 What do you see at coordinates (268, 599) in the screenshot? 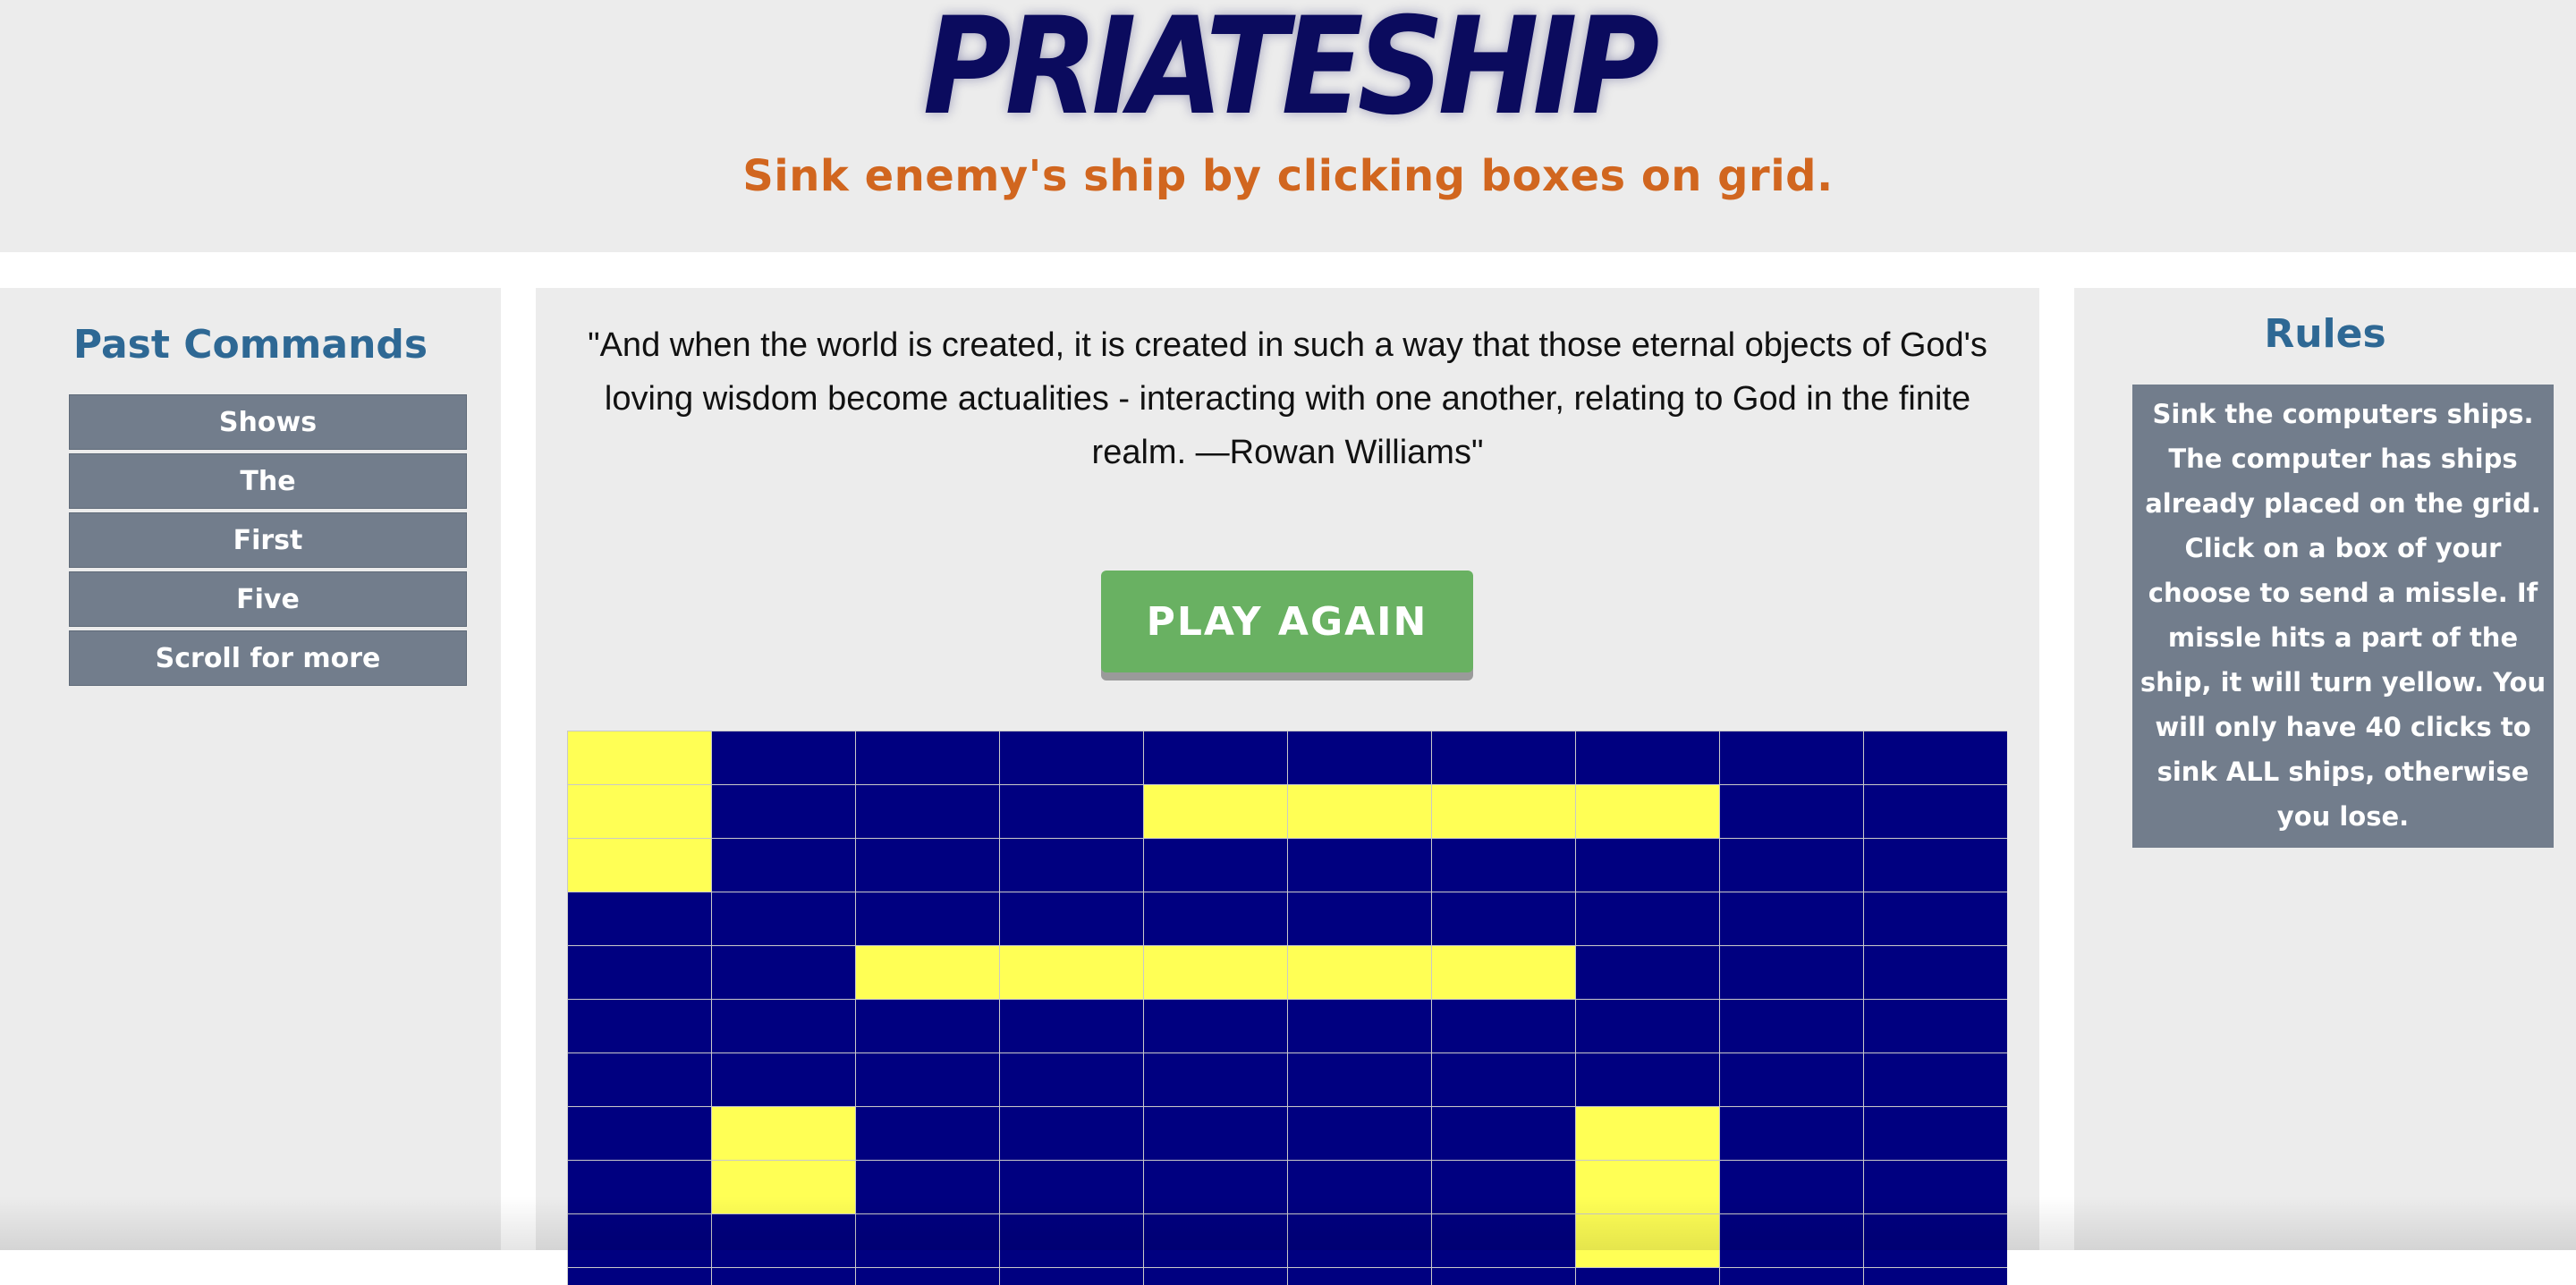
I see `past-command-item: Five` at bounding box center [268, 599].